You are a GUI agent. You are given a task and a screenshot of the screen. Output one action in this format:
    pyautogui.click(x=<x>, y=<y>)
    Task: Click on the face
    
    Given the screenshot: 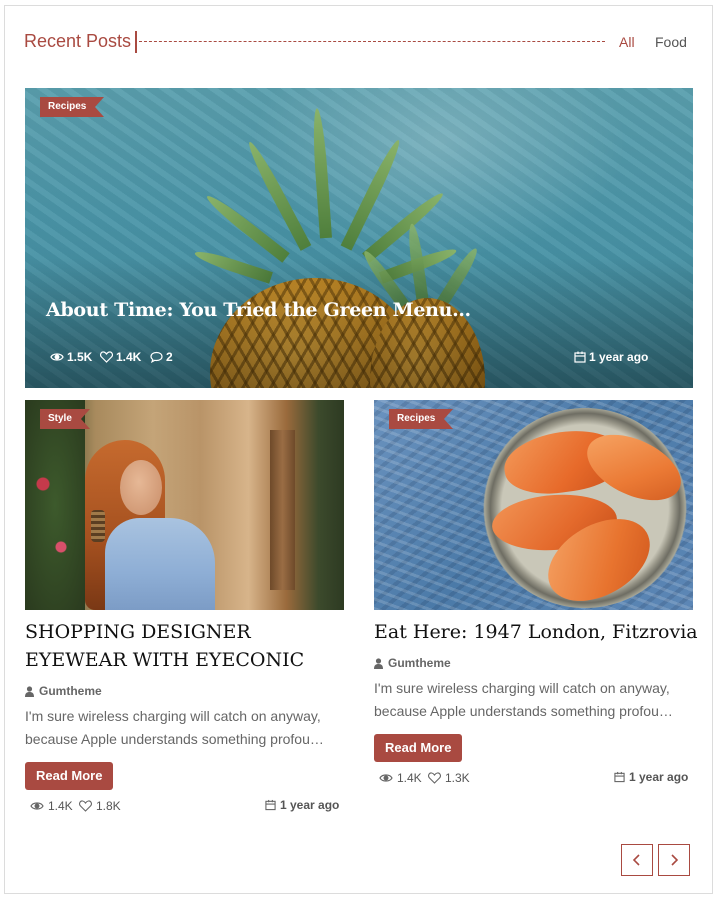 What is the action you would take?
    pyautogui.click(x=141, y=487)
    